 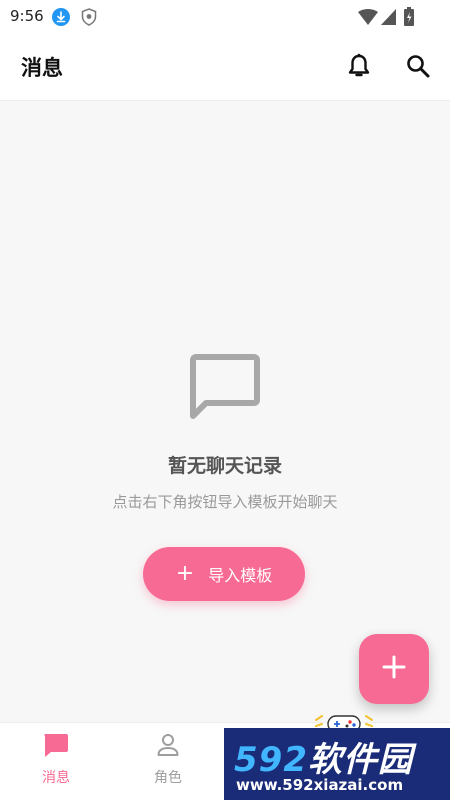 I want to click on plus-icon, so click(x=394, y=669).